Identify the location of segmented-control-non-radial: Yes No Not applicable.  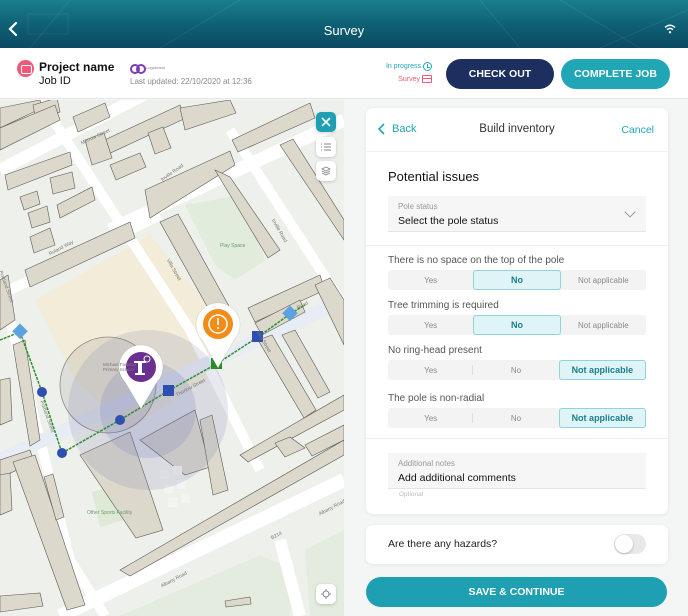
(517, 418).